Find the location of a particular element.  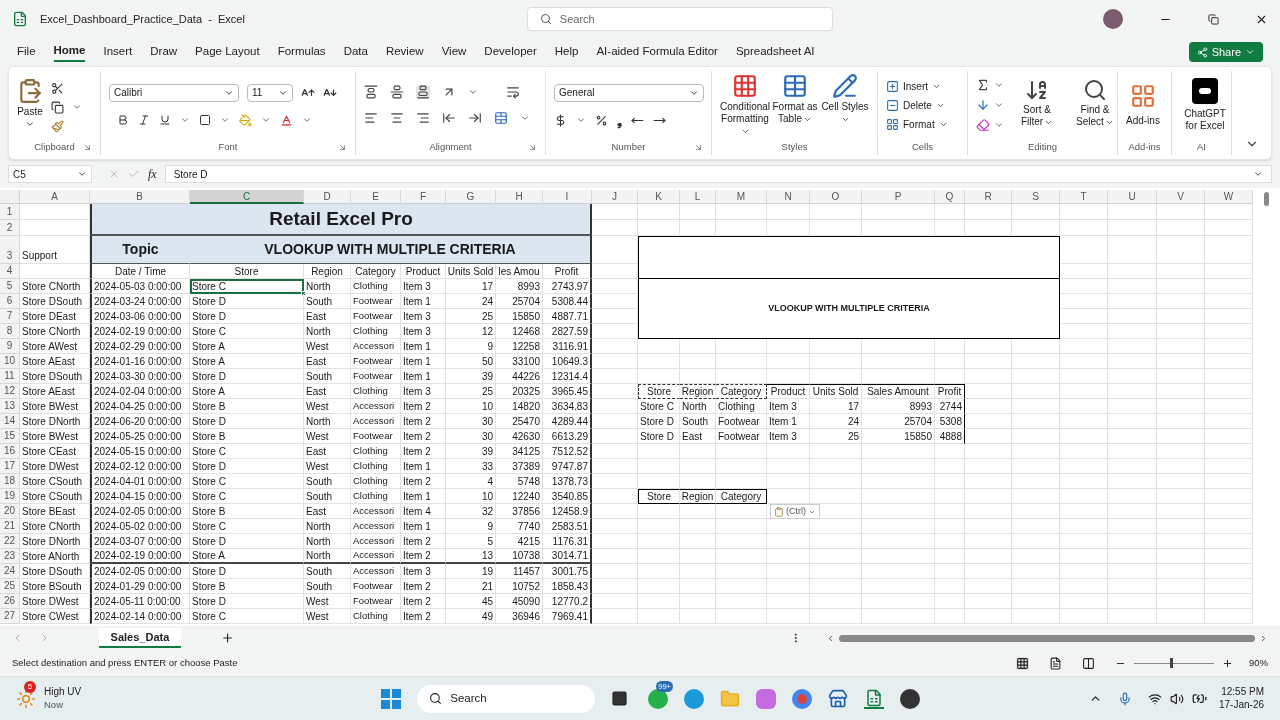

add-sheet-icon is located at coordinates (228, 638).